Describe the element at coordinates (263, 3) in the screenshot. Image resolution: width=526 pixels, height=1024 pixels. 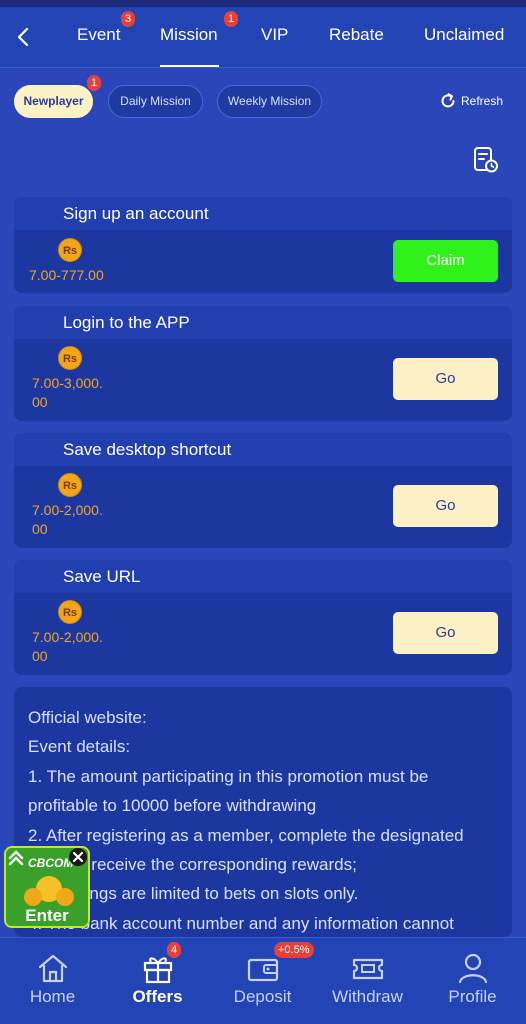
I see `status-bar` at that location.